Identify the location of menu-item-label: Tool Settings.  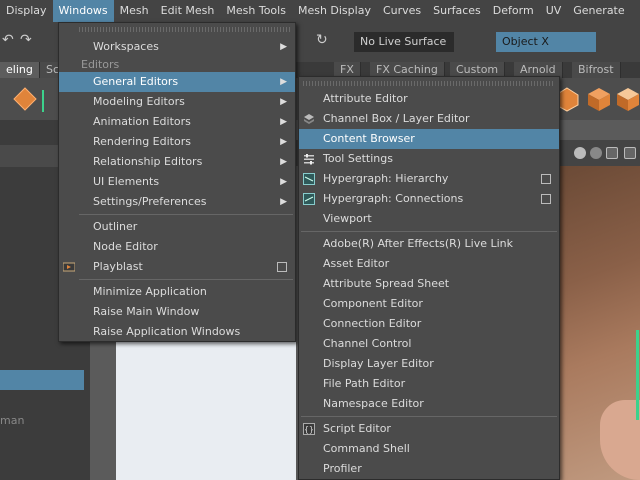
(358, 158).